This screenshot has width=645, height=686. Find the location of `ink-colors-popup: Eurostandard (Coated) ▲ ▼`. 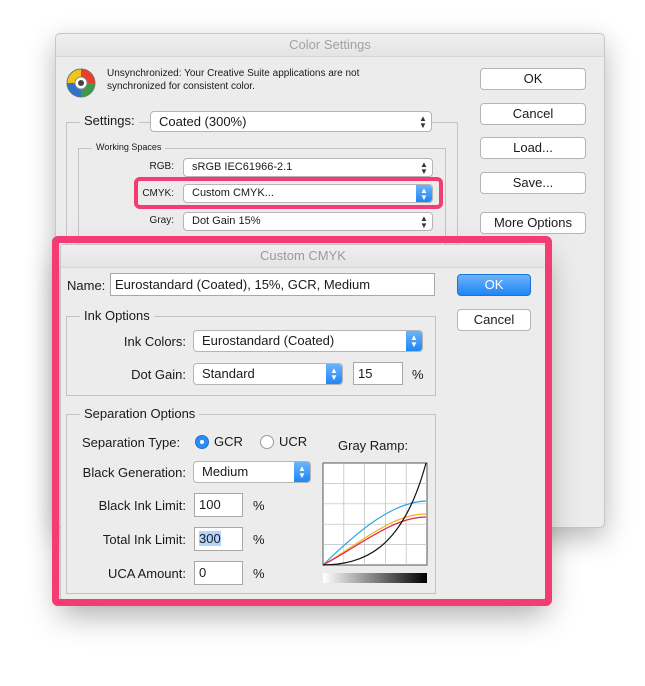

ink-colors-popup: Eurostandard (Coated) ▲ ▼ is located at coordinates (308, 341).